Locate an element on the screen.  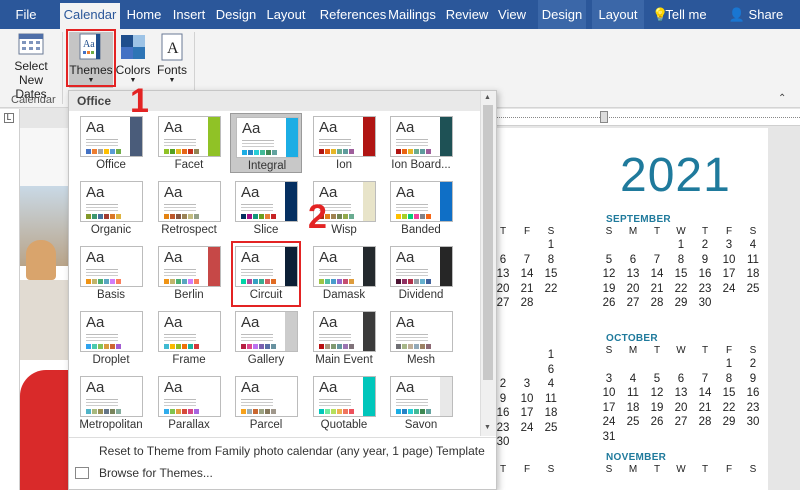
scroll-down-icon: ▼ is located at coordinates (487, 427).